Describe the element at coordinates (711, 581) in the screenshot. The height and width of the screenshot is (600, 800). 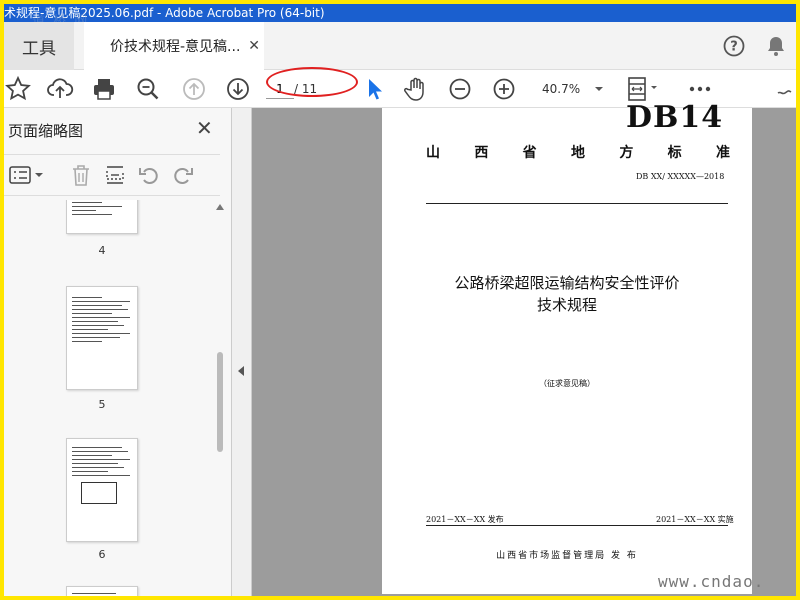
I see `site-watermark: www.cndao.` at that location.